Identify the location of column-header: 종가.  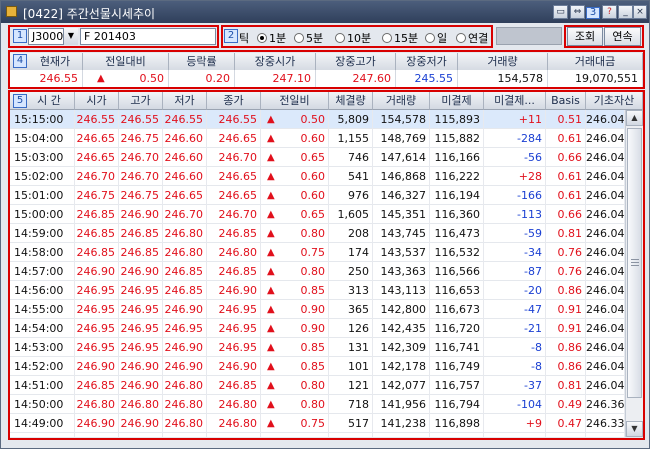
(234, 101).